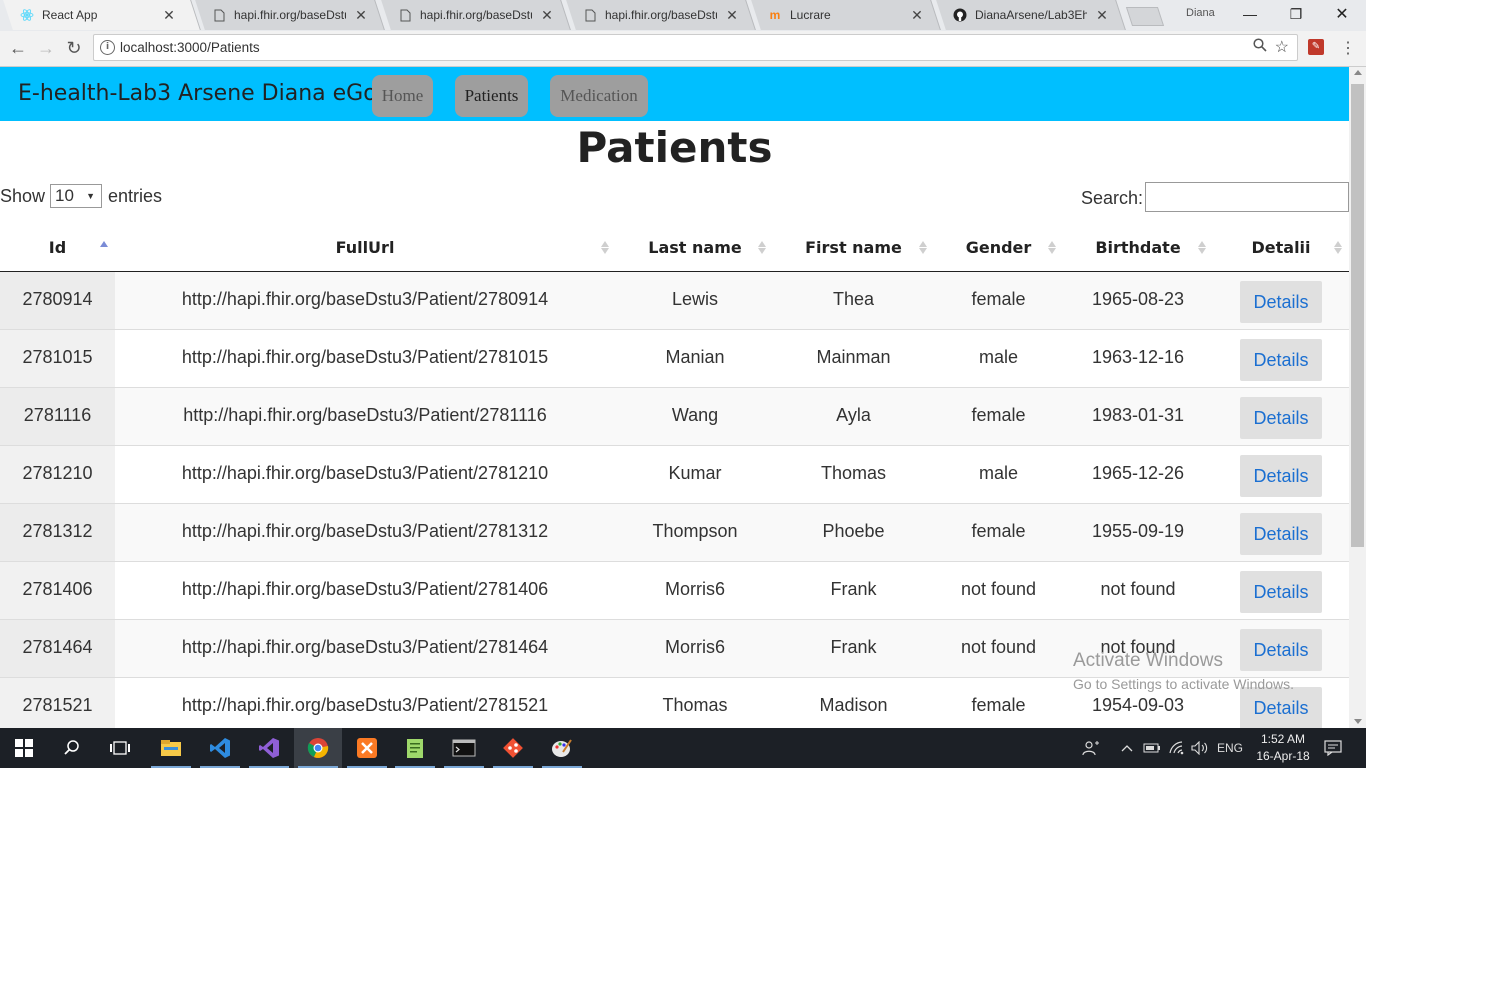 This screenshot has width=1500, height=999. I want to click on search-input, so click(1247, 197).